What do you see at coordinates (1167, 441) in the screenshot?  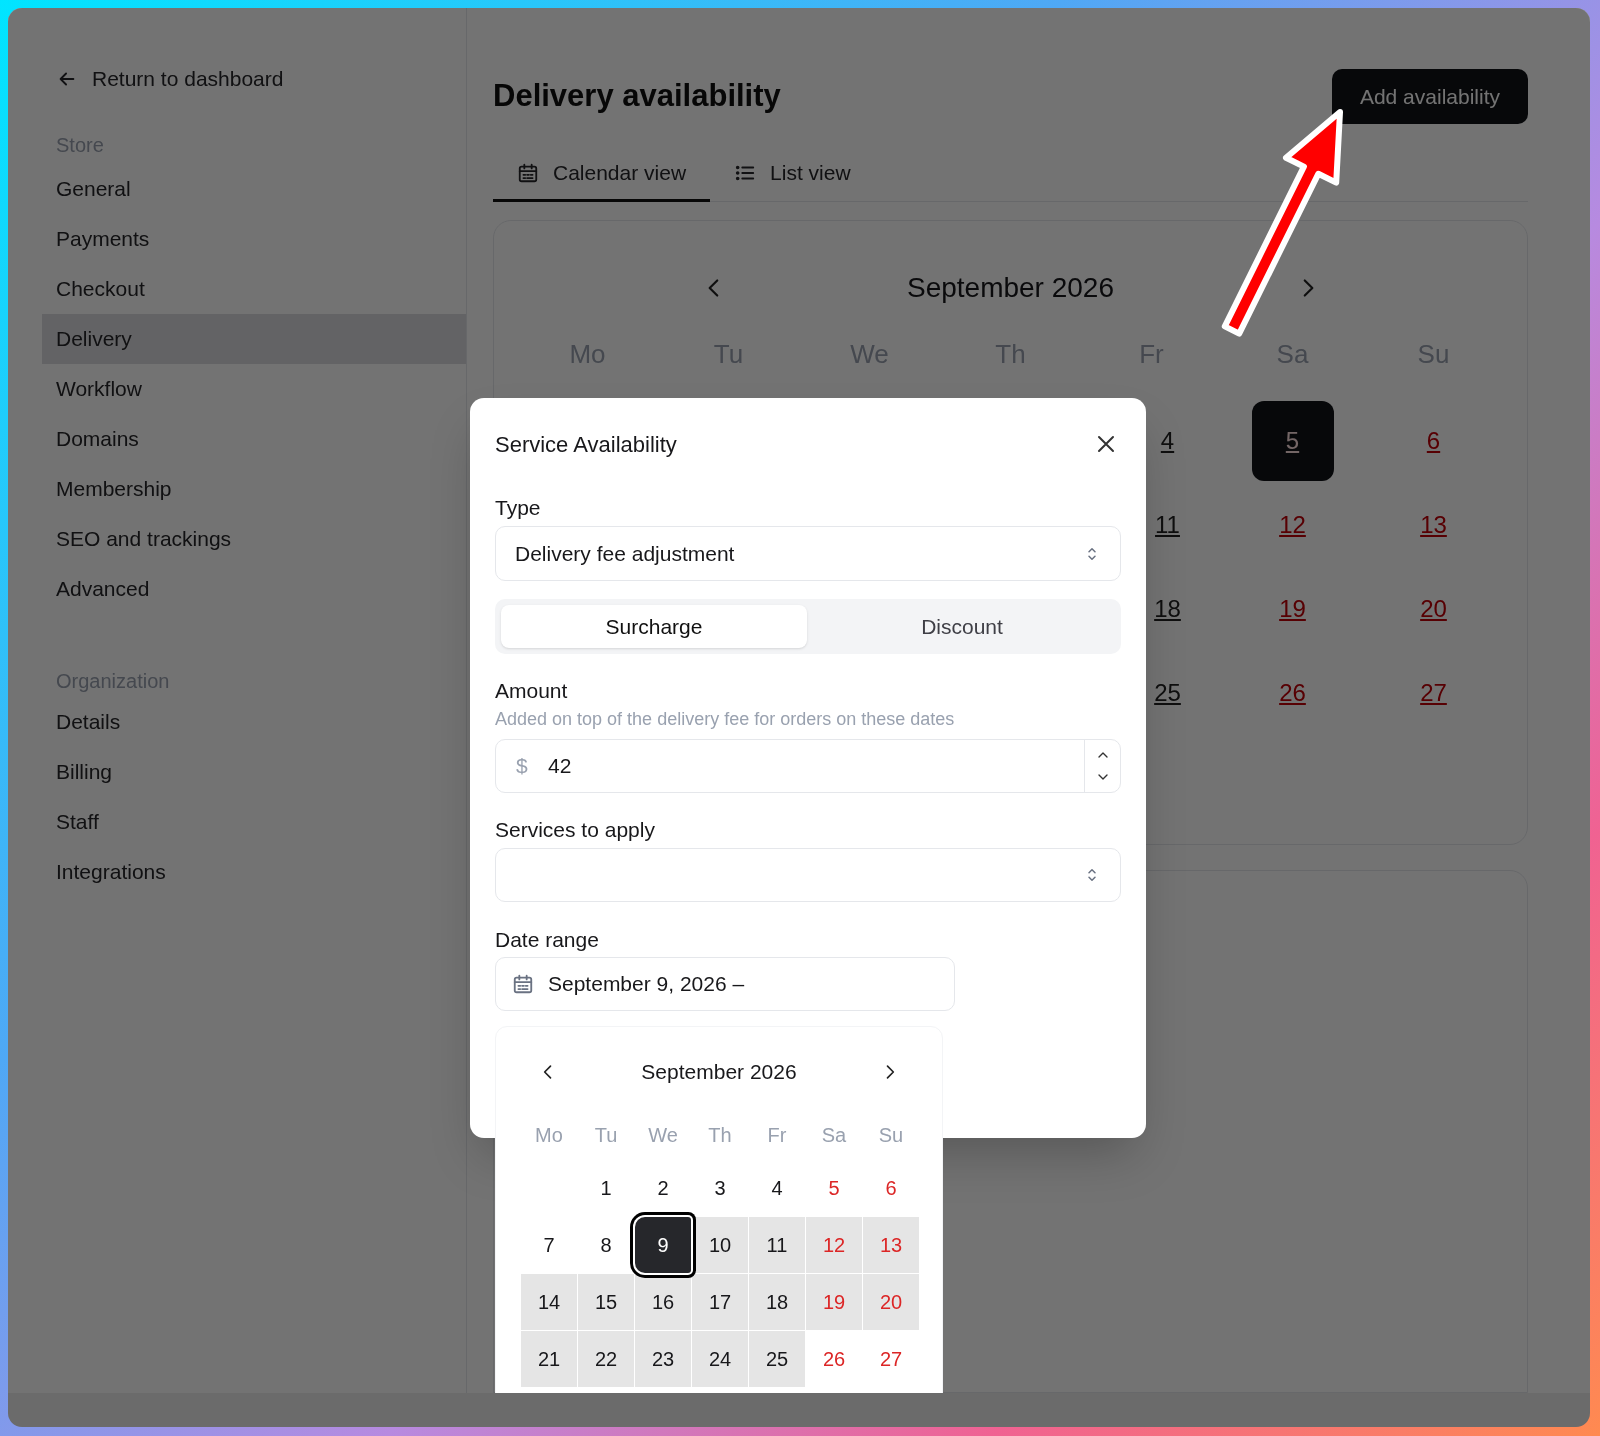 I see `calendar-day: 4` at bounding box center [1167, 441].